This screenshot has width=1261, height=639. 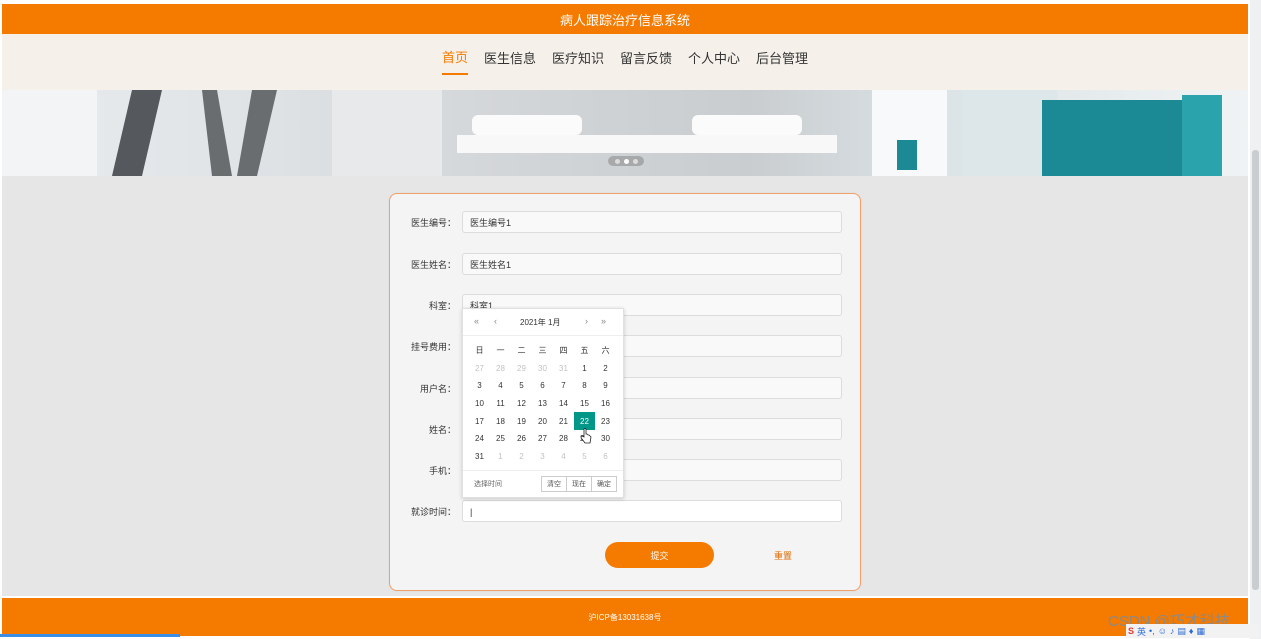 I want to click on name-label: 姓名：, so click(x=442, y=430).